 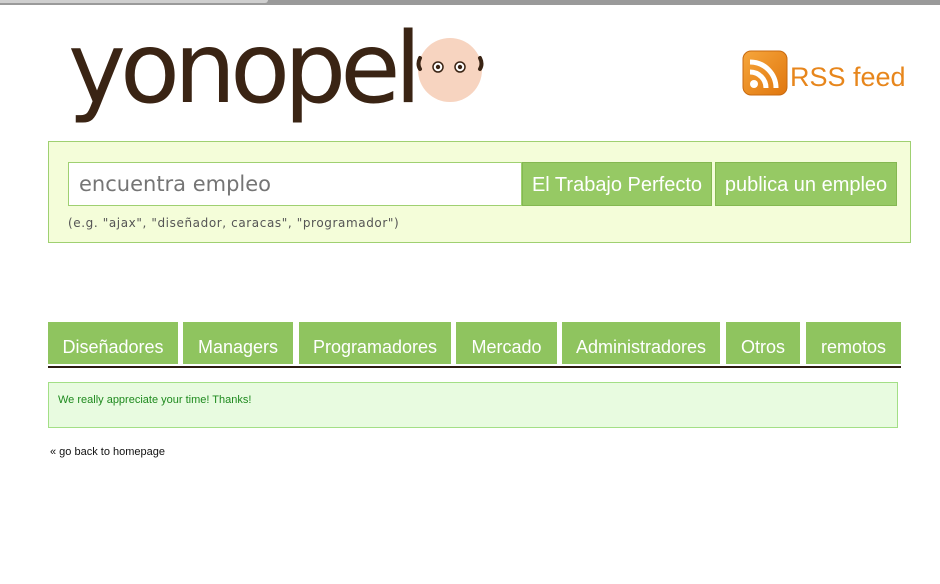 I want to click on logo-text: yonopel, so click(x=245, y=69).